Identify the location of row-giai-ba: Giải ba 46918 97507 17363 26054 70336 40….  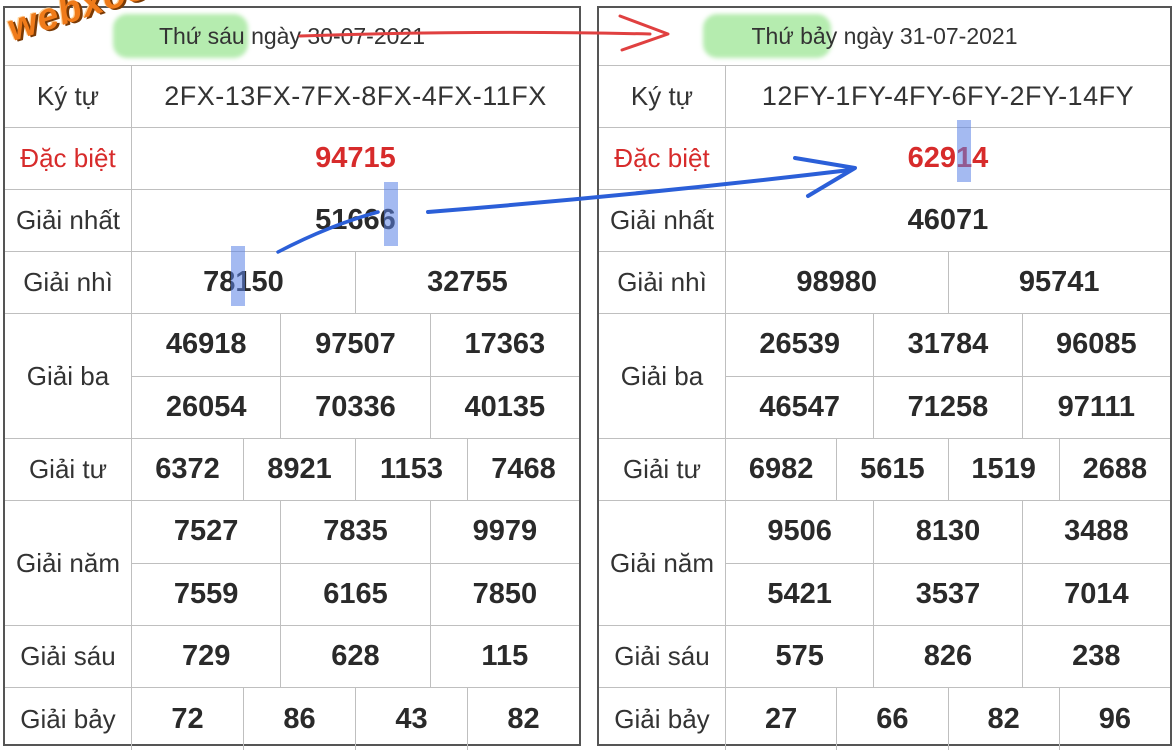
(292, 376).